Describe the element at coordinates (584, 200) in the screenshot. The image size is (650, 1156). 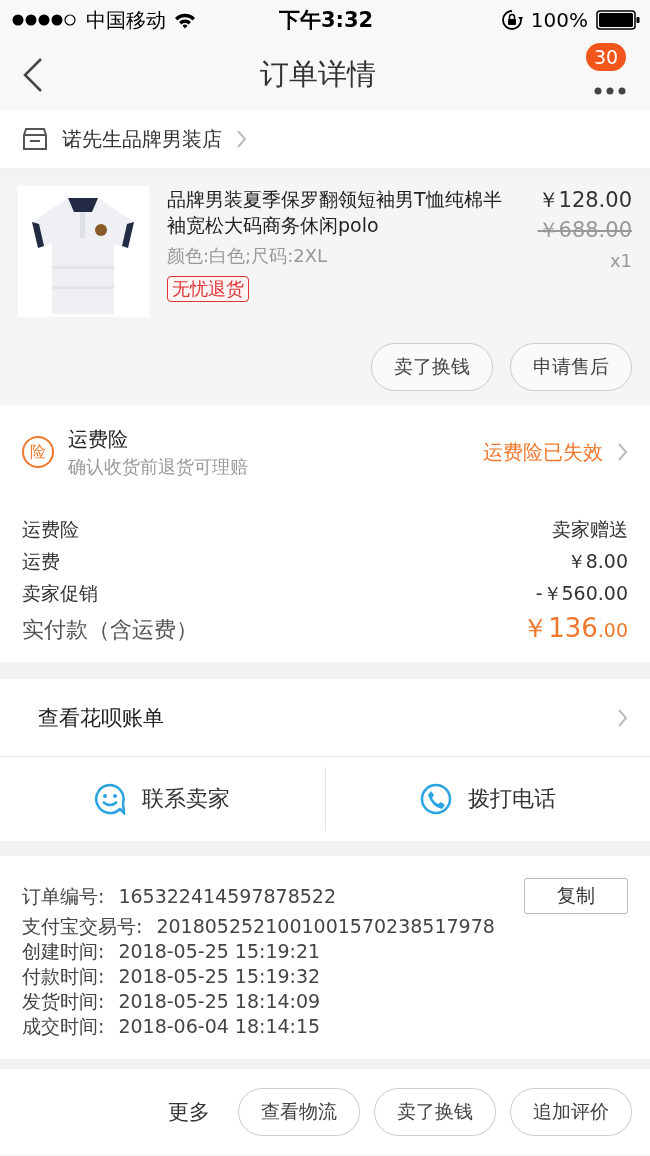
I see `product-price: ￥128.00` at that location.